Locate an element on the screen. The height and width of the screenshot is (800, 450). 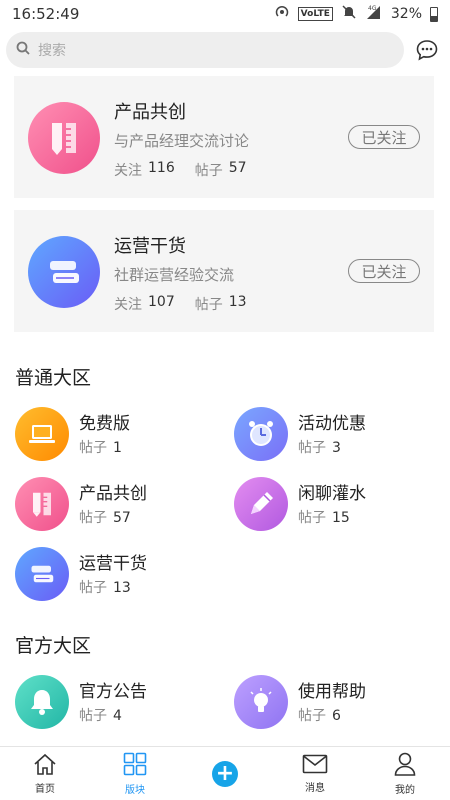
board-posts: 帖子 57 is located at coordinates (105, 517).